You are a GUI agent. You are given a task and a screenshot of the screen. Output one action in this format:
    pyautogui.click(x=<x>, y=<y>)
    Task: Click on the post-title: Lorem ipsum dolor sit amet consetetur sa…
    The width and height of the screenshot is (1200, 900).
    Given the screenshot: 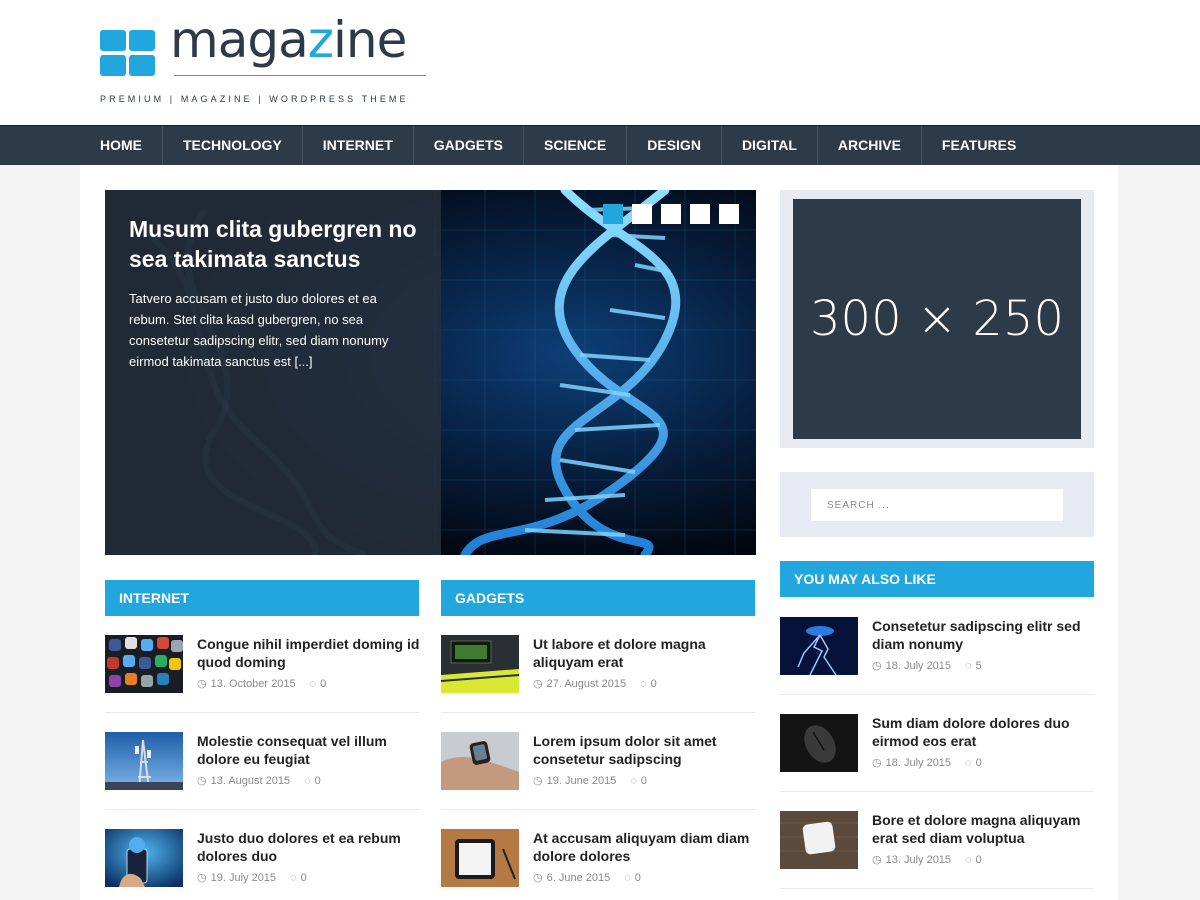 What is the action you would take?
    pyautogui.click(x=645, y=750)
    